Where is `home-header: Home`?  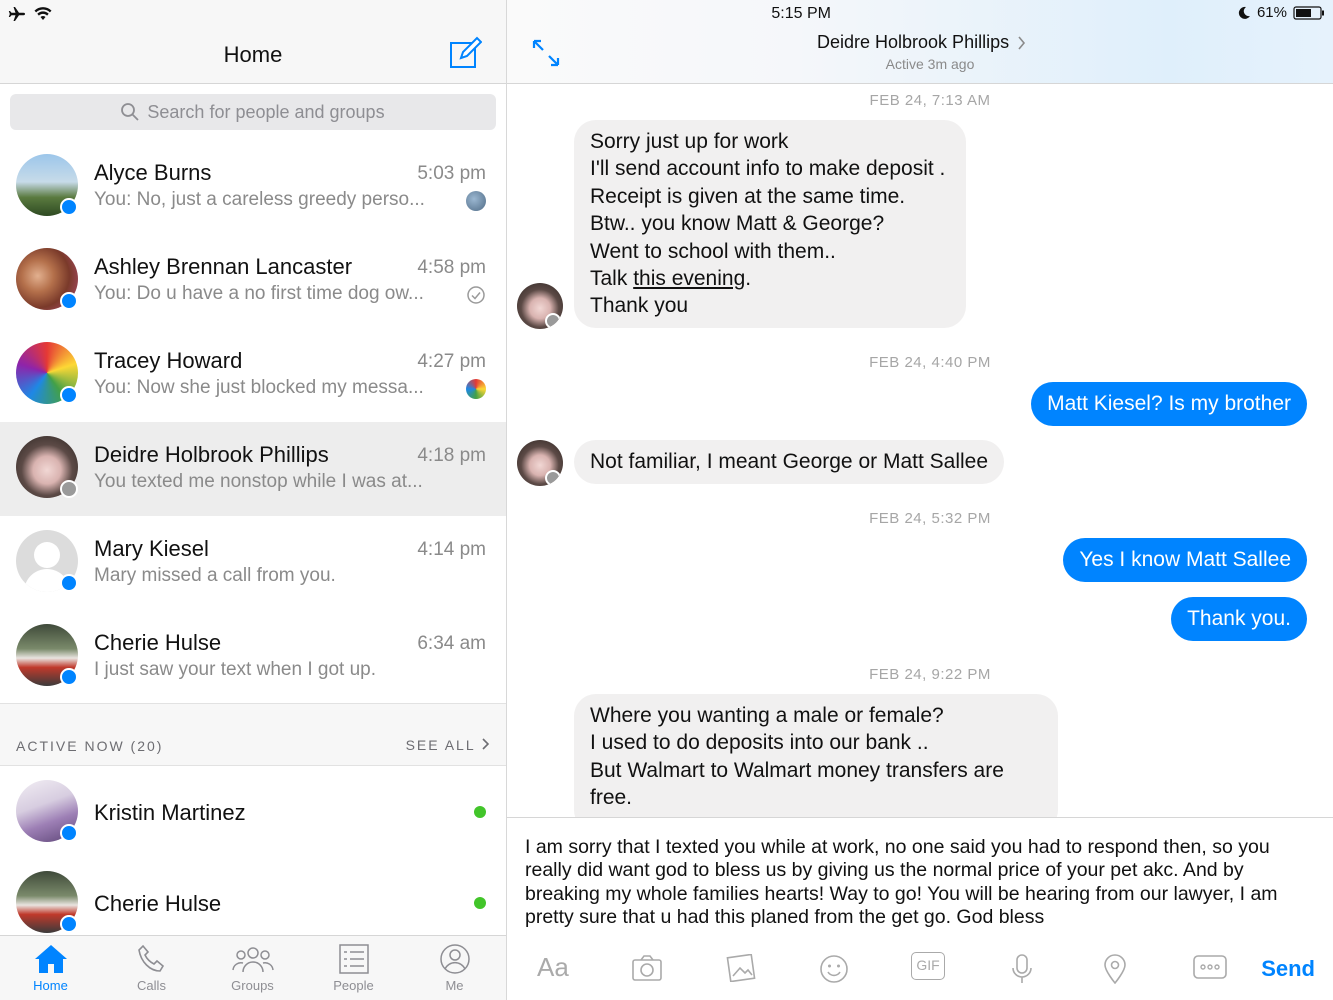
home-header: Home is located at coordinates (253, 42).